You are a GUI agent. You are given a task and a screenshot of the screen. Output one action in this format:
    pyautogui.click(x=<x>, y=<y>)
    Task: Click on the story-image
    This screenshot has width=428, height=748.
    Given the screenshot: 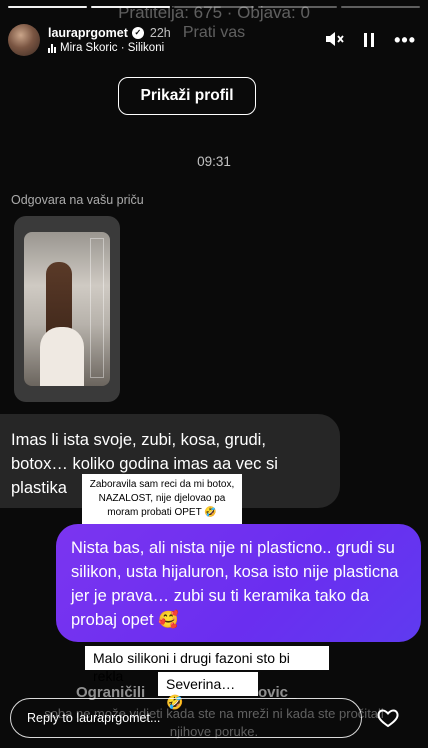 What is the action you would take?
    pyautogui.click(x=67, y=309)
    